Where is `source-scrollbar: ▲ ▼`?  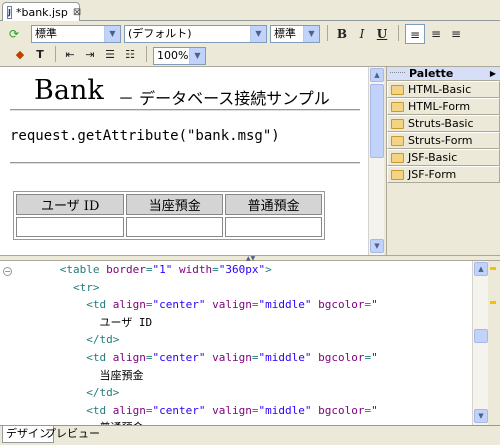
source-scrollbar: ▲ ▼ is located at coordinates (480, 343).